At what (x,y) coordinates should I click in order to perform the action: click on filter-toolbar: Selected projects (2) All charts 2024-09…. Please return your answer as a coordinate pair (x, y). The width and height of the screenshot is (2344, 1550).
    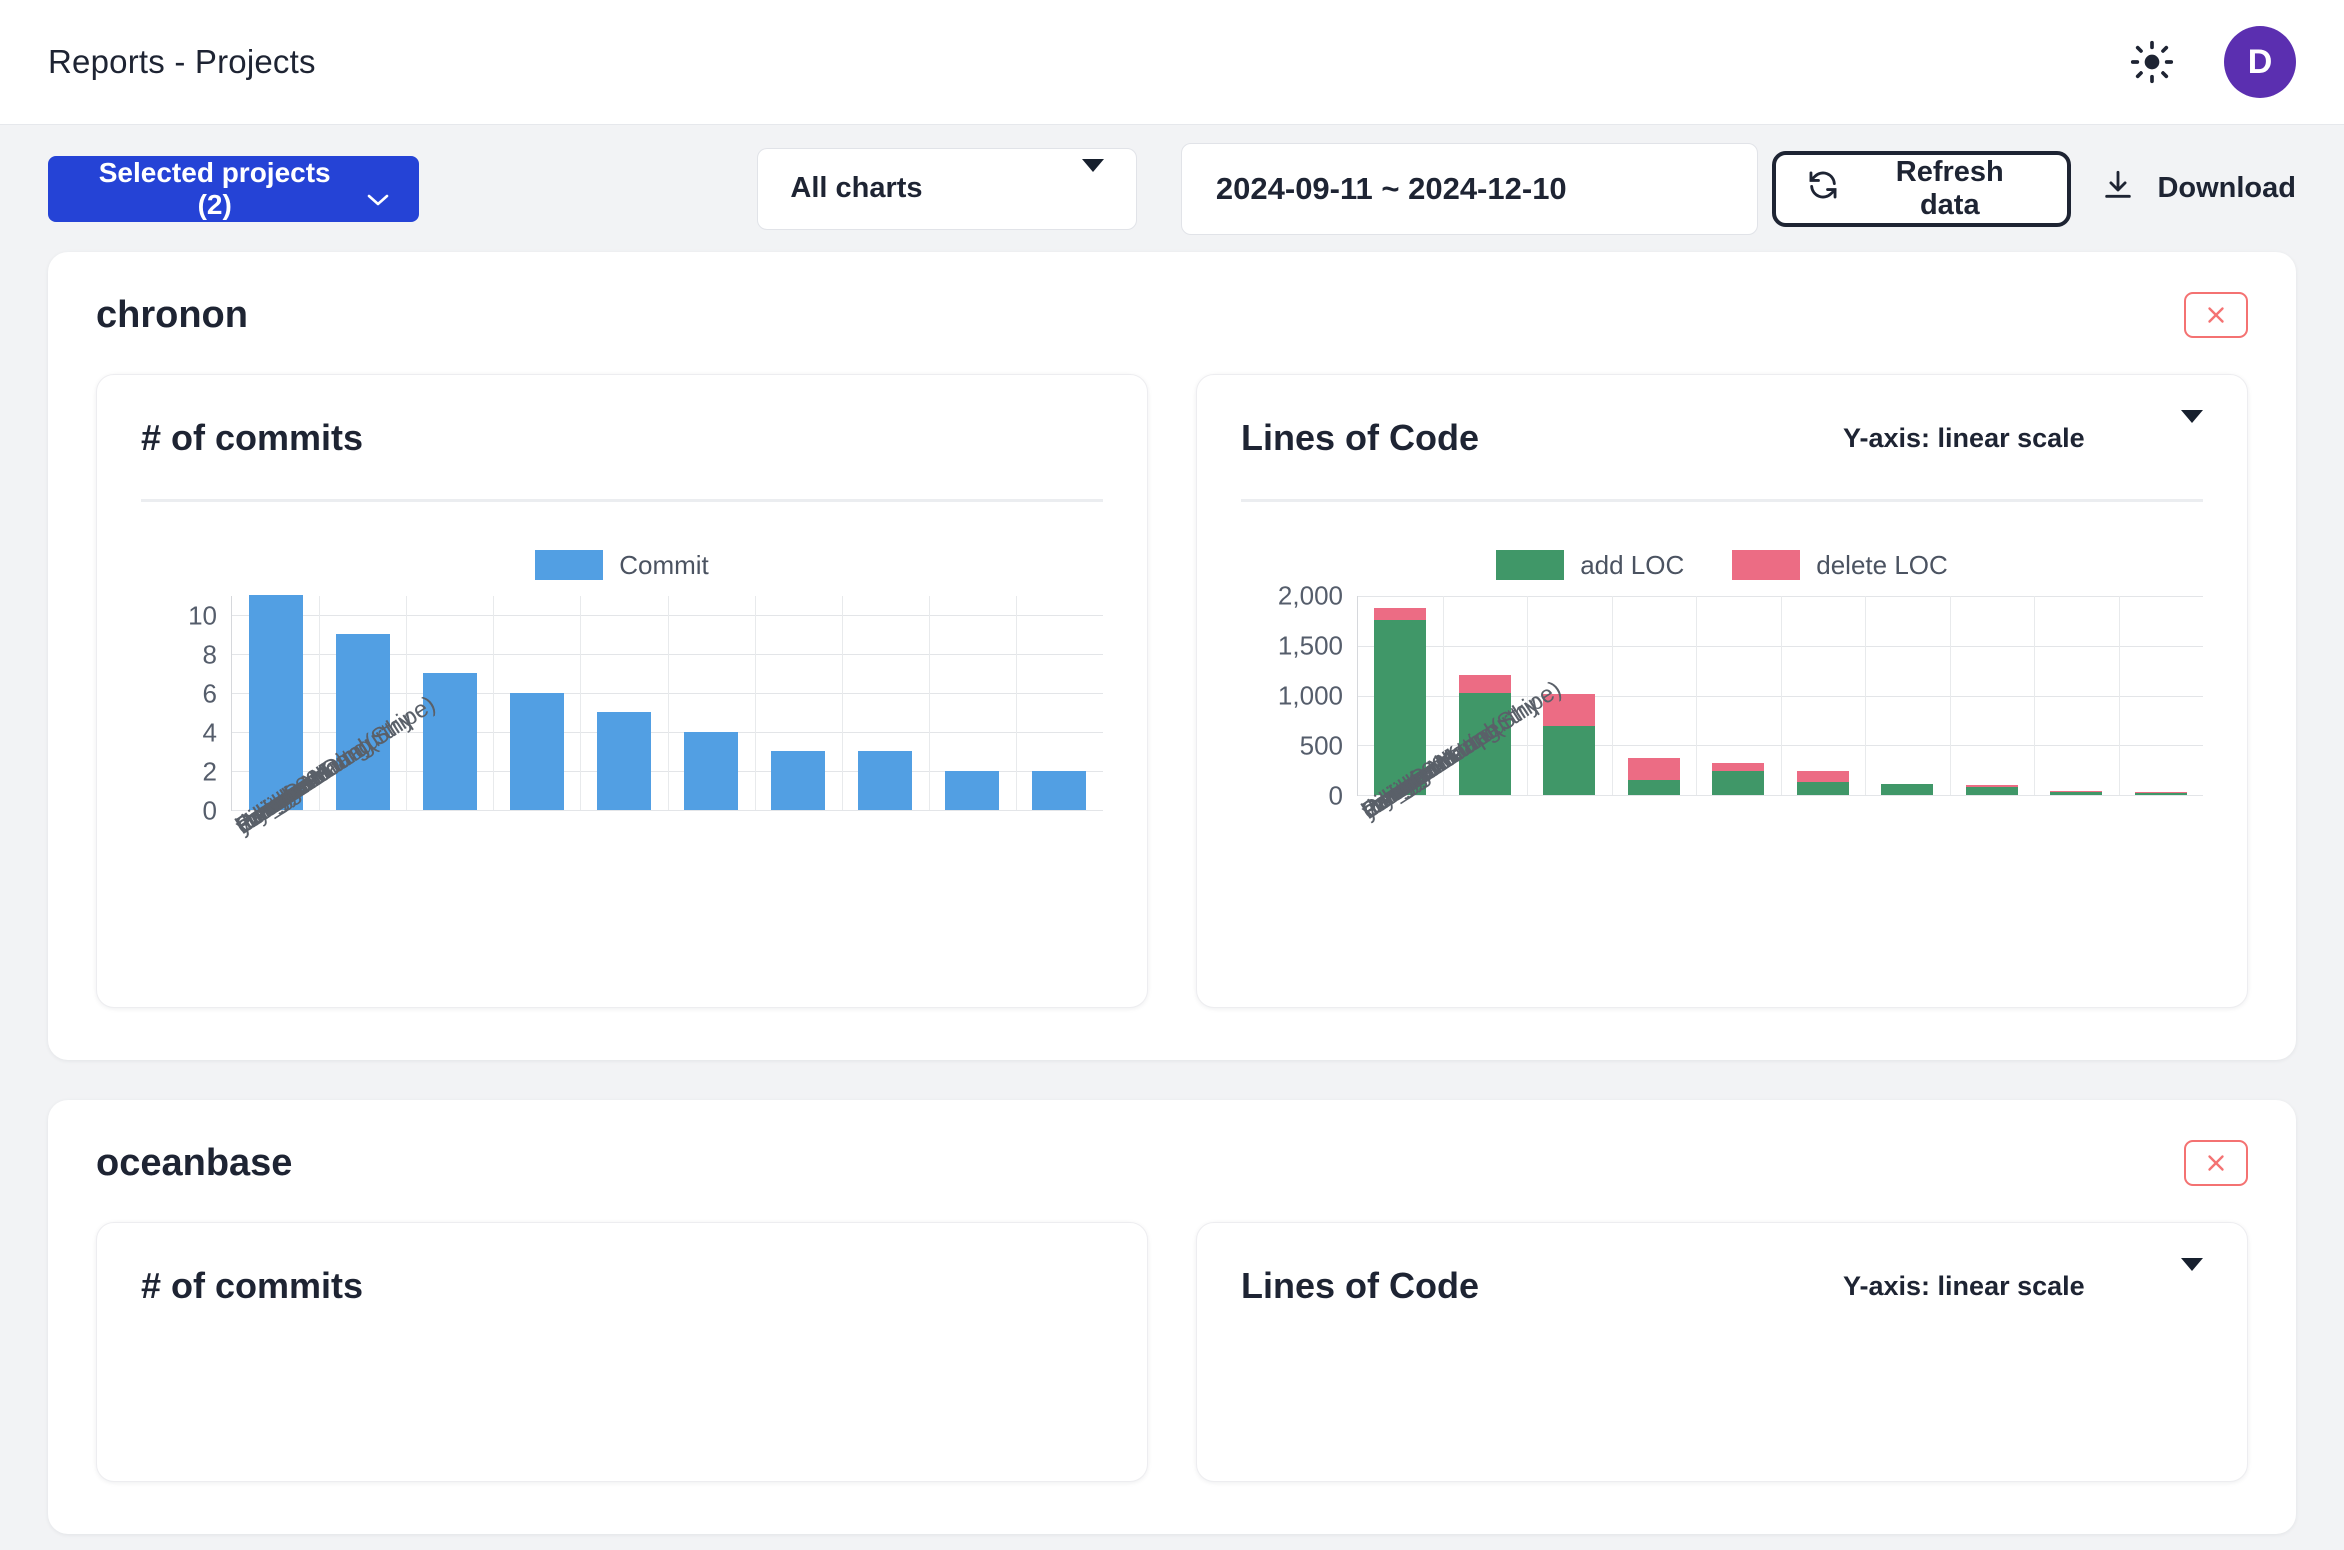
    Looking at the image, I should click on (1172, 188).